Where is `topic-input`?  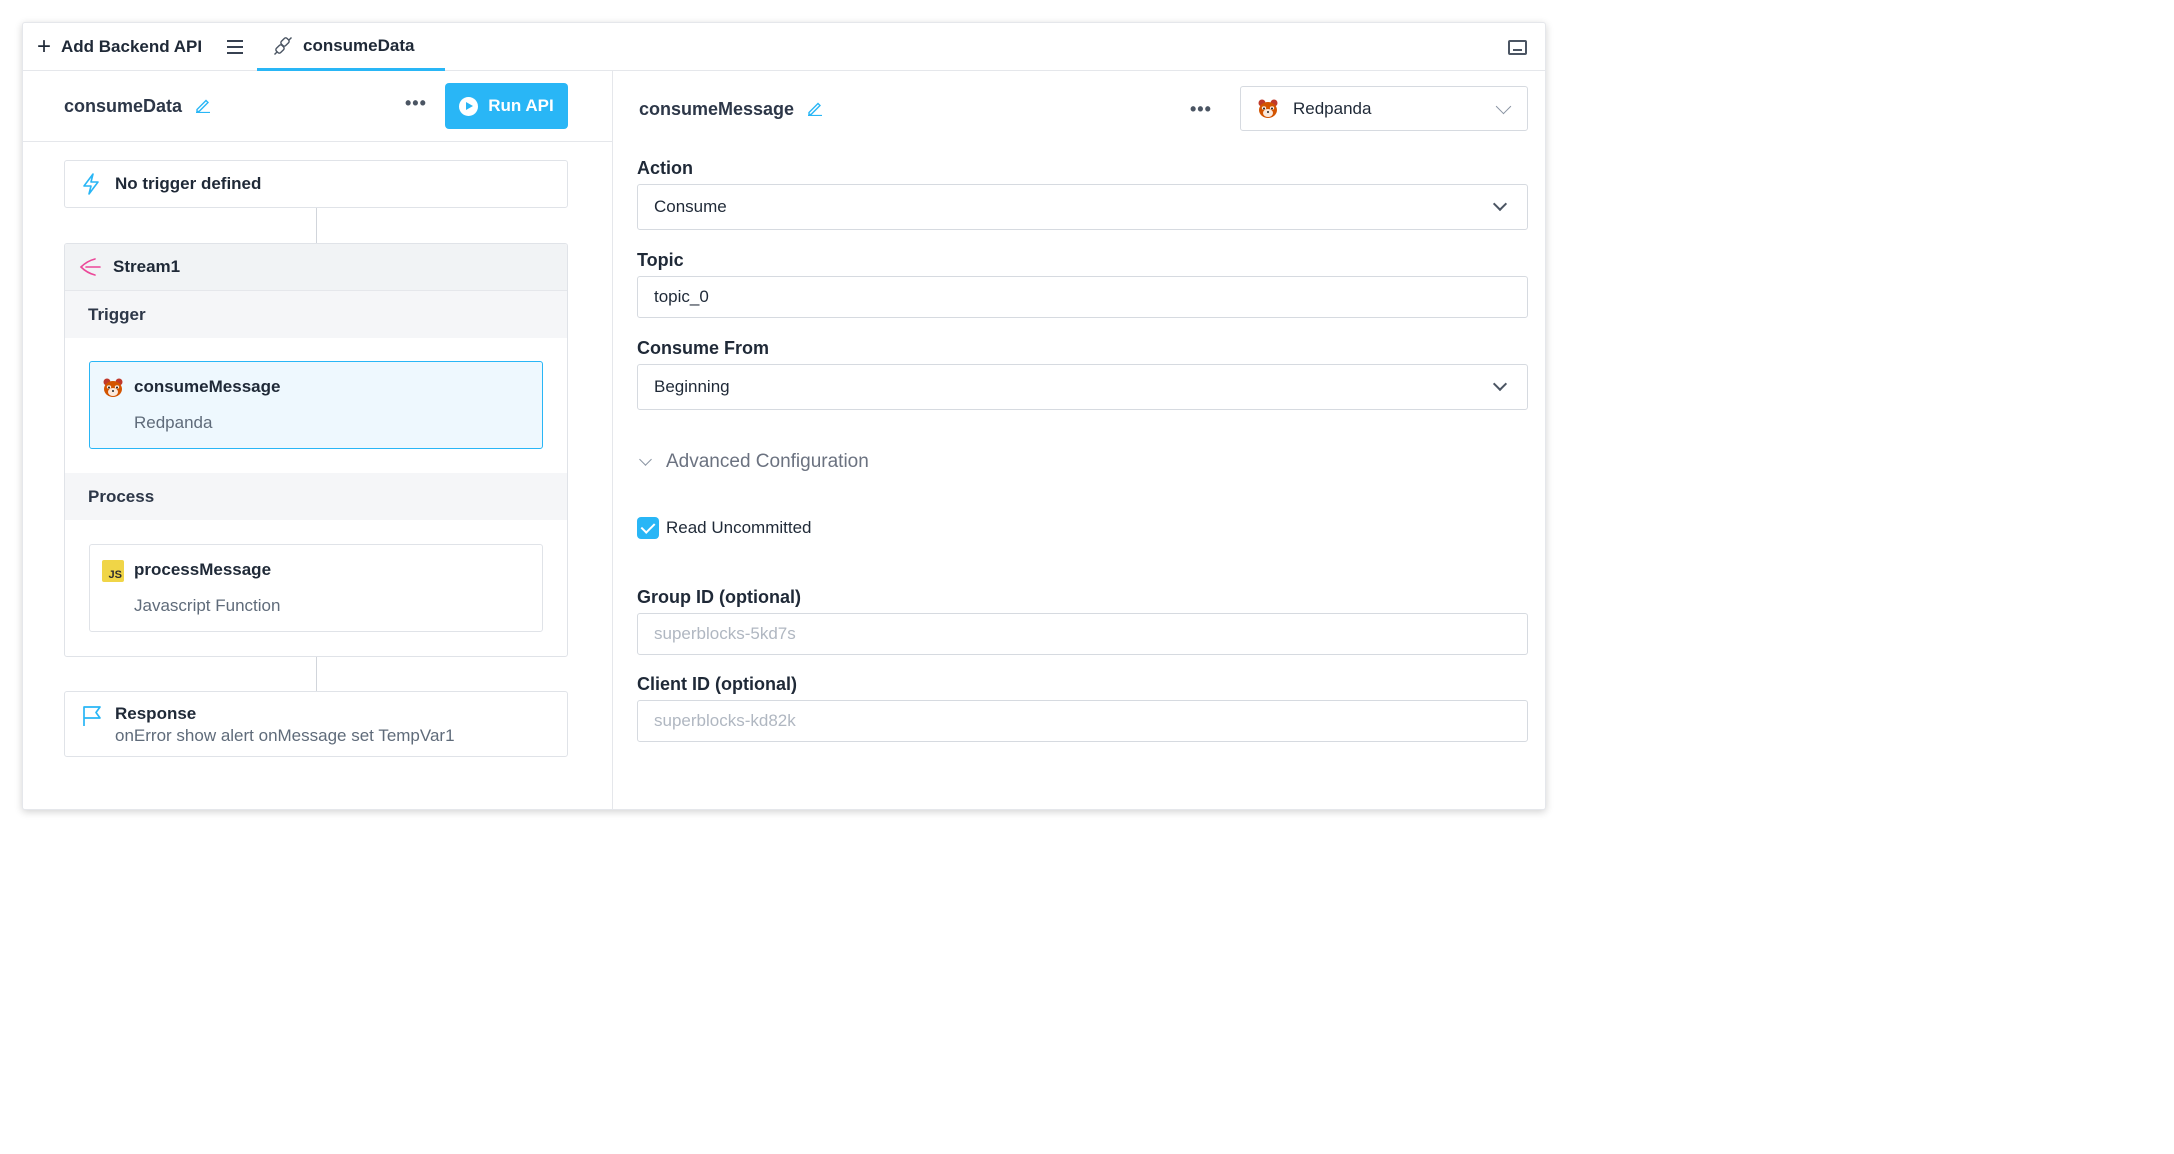 topic-input is located at coordinates (1082, 297).